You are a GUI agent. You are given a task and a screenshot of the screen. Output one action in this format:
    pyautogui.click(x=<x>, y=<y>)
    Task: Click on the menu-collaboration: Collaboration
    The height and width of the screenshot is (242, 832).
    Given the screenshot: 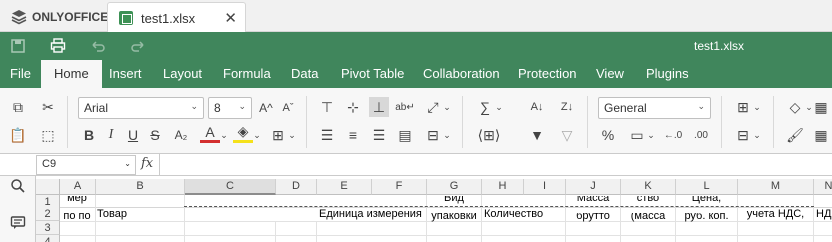 What is the action you would take?
    pyautogui.click(x=461, y=73)
    